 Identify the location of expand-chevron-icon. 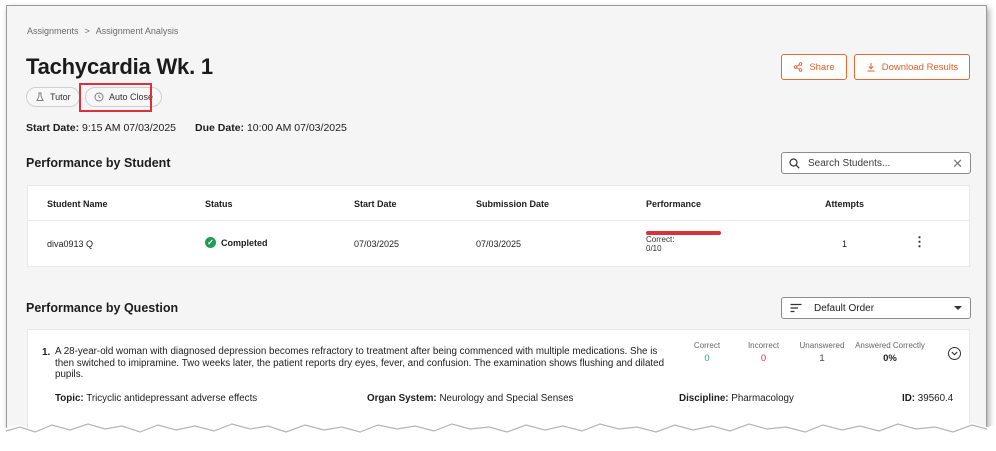
(954, 353).